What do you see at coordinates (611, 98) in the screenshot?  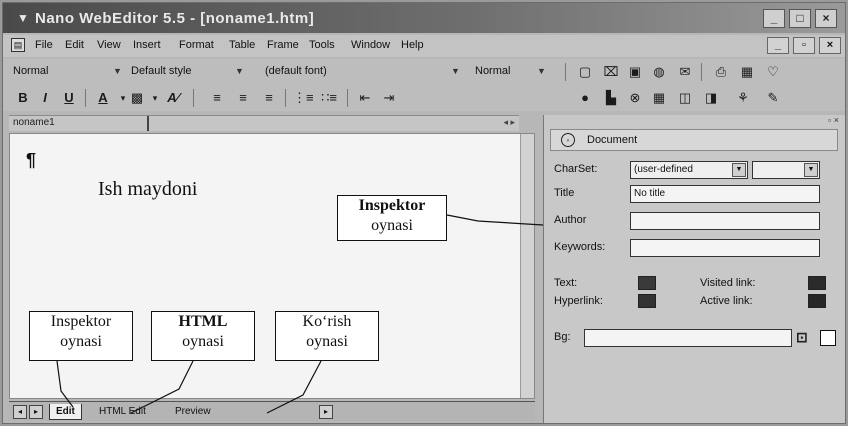 I see `image-icon: ▙` at bounding box center [611, 98].